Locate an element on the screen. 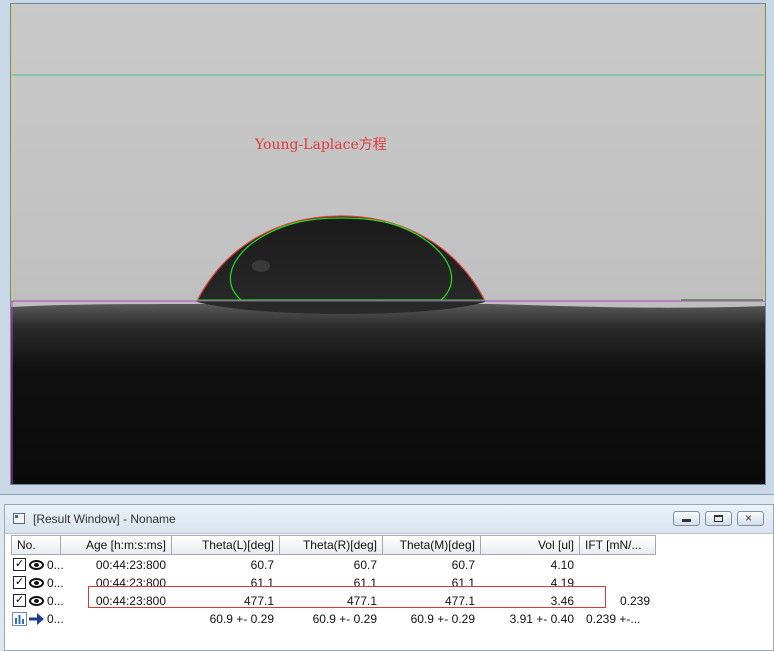  arrow-right-icon is located at coordinates (36, 619).